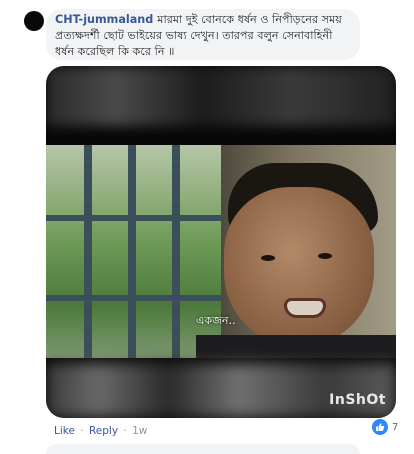 This screenshot has width=414, height=454. What do you see at coordinates (299, 267) in the screenshot?
I see `person-face` at bounding box center [299, 267].